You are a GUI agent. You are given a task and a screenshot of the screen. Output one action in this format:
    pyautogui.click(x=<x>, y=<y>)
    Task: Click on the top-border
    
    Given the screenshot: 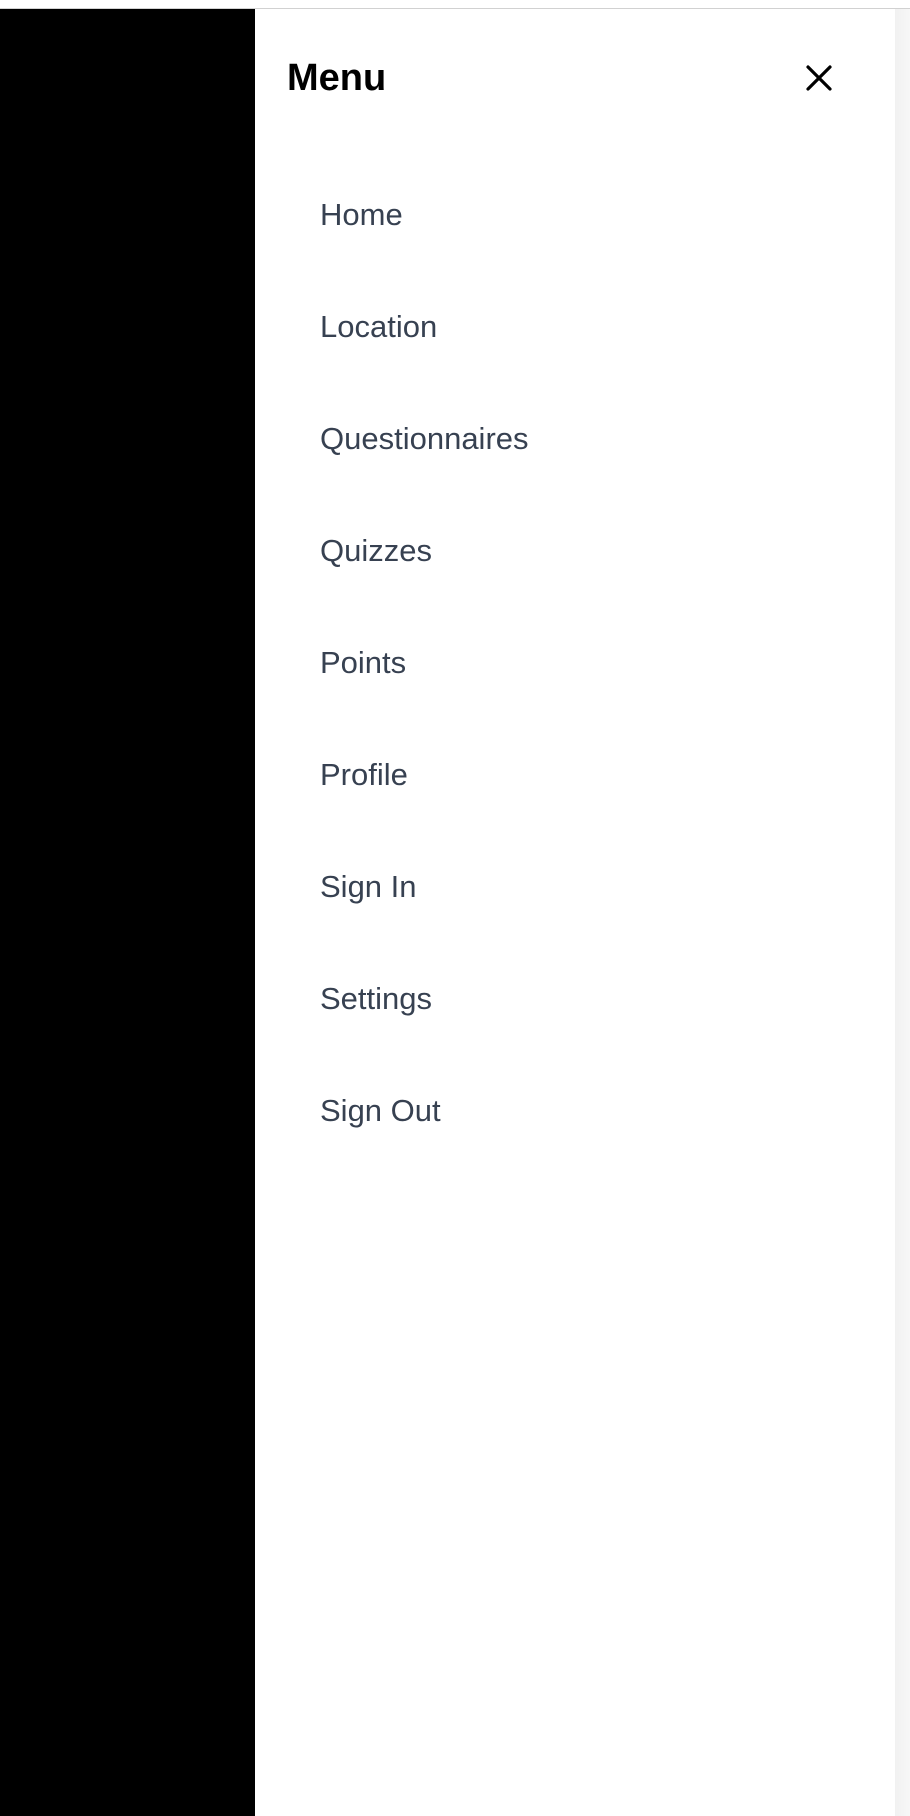 What is the action you would take?
    pyautogui.click(x=455, y=4)
    